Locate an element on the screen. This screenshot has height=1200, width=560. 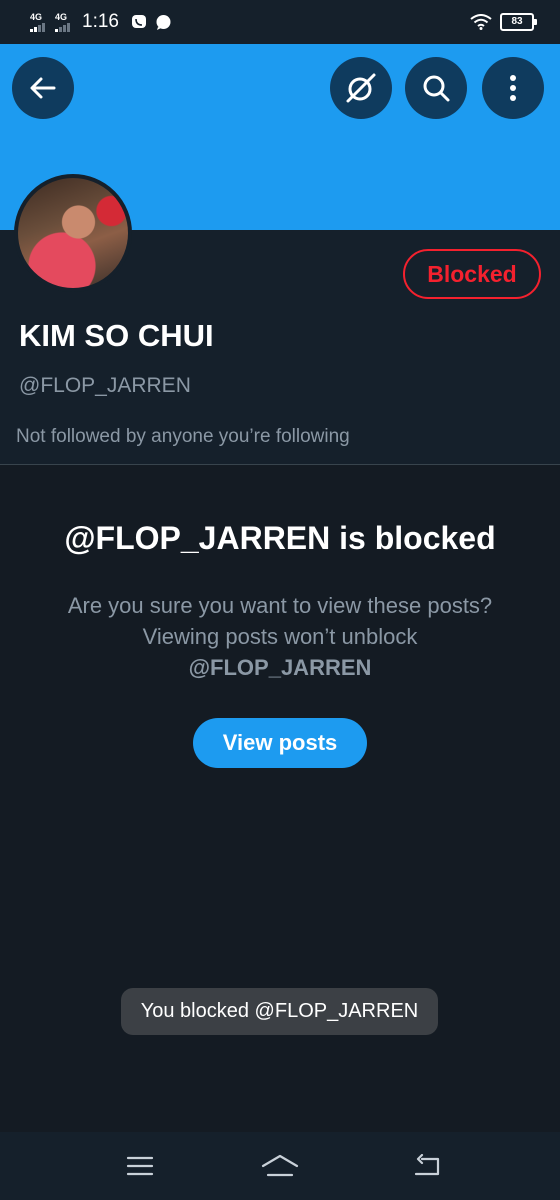
nav-back-button is located at coordinates (427, 1166).